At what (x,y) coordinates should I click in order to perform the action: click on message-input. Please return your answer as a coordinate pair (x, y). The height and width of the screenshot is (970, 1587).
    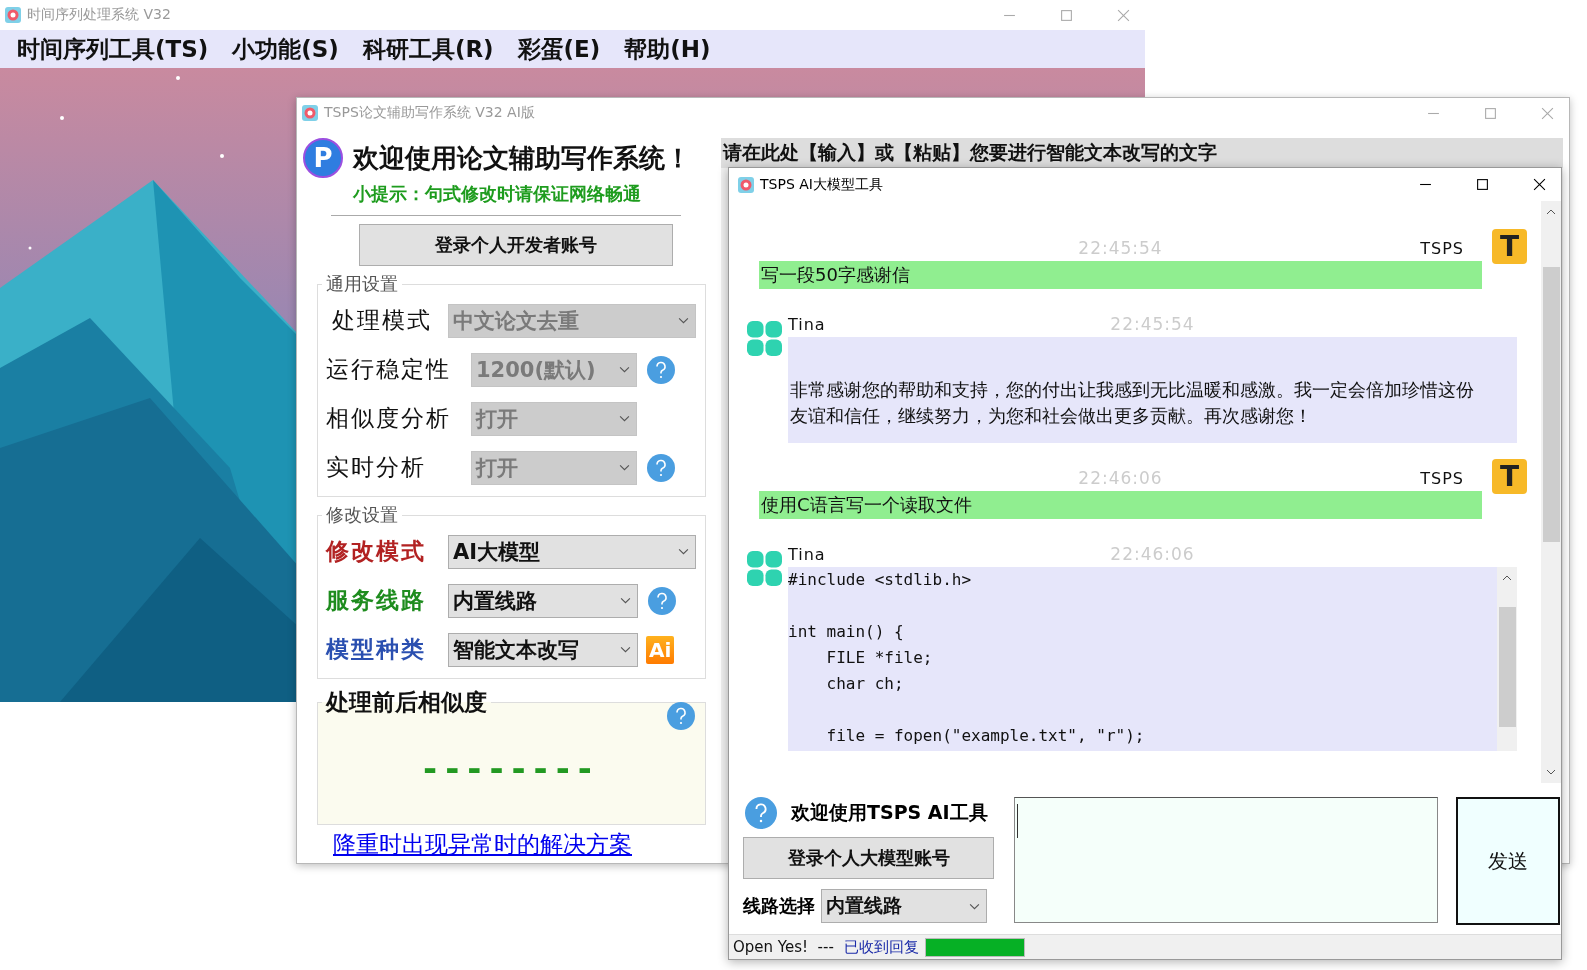
    Looking at the image, I should click on (1226, 860).